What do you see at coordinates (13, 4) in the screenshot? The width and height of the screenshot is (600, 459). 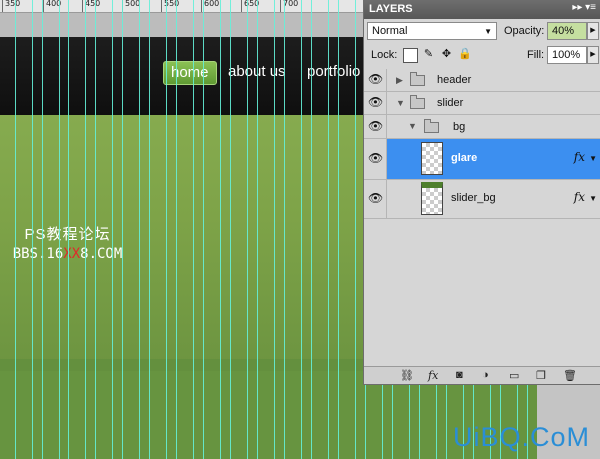 I see `ruler-label: 350` at bounding box center [13, 4].